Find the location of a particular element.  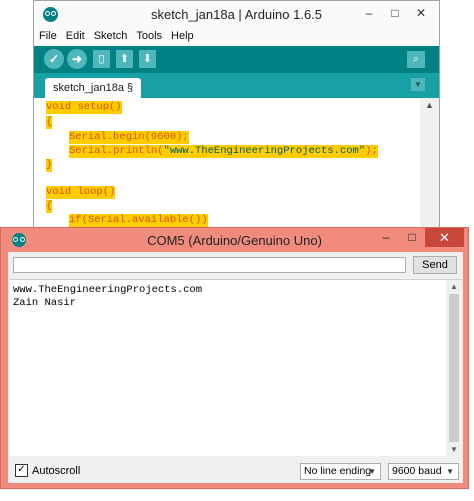

send-button: Send is located at coordinates (435, 265).